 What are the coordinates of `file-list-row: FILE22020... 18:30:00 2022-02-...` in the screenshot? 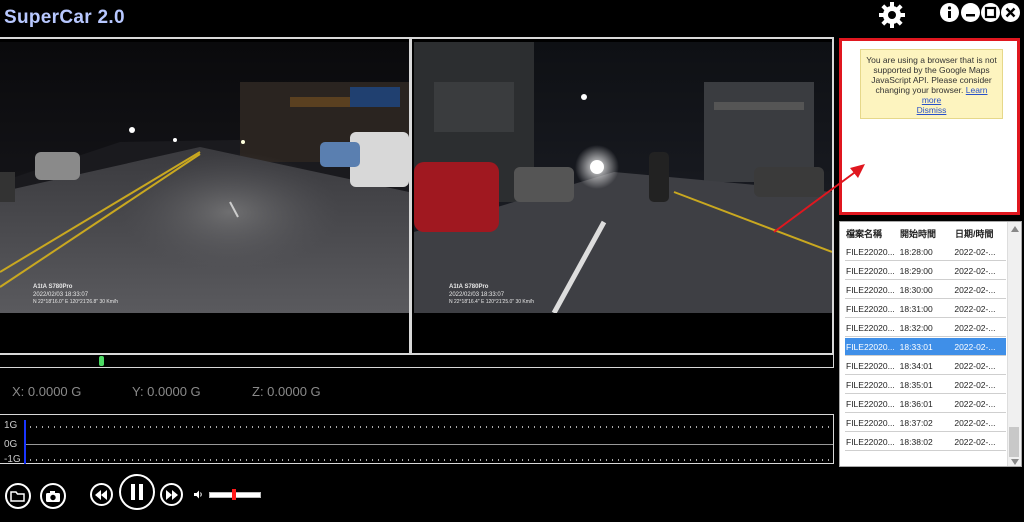 It's located at (925, 290).